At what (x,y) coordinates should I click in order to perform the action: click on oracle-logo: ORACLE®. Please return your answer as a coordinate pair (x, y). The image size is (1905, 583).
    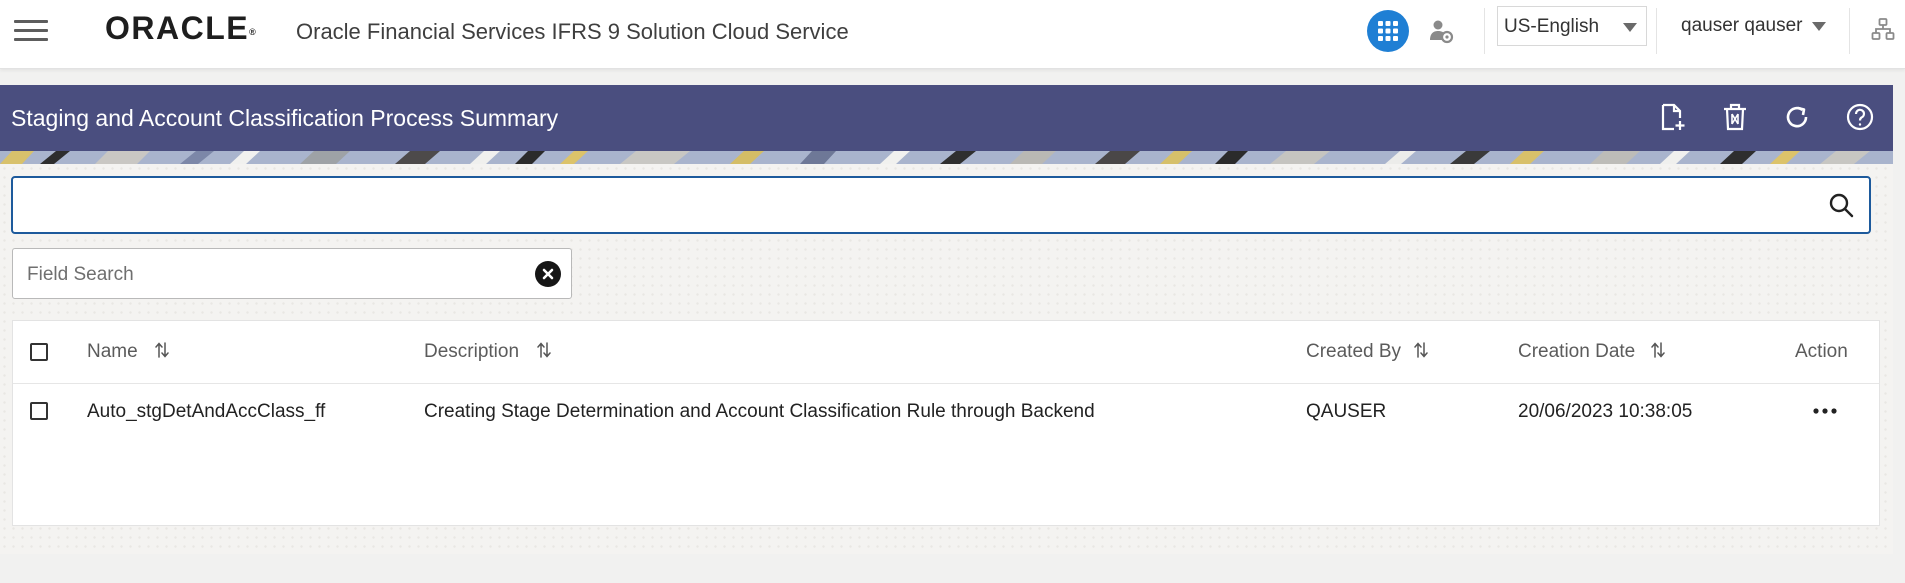
    Looking at the image, I should click on (180, 28).